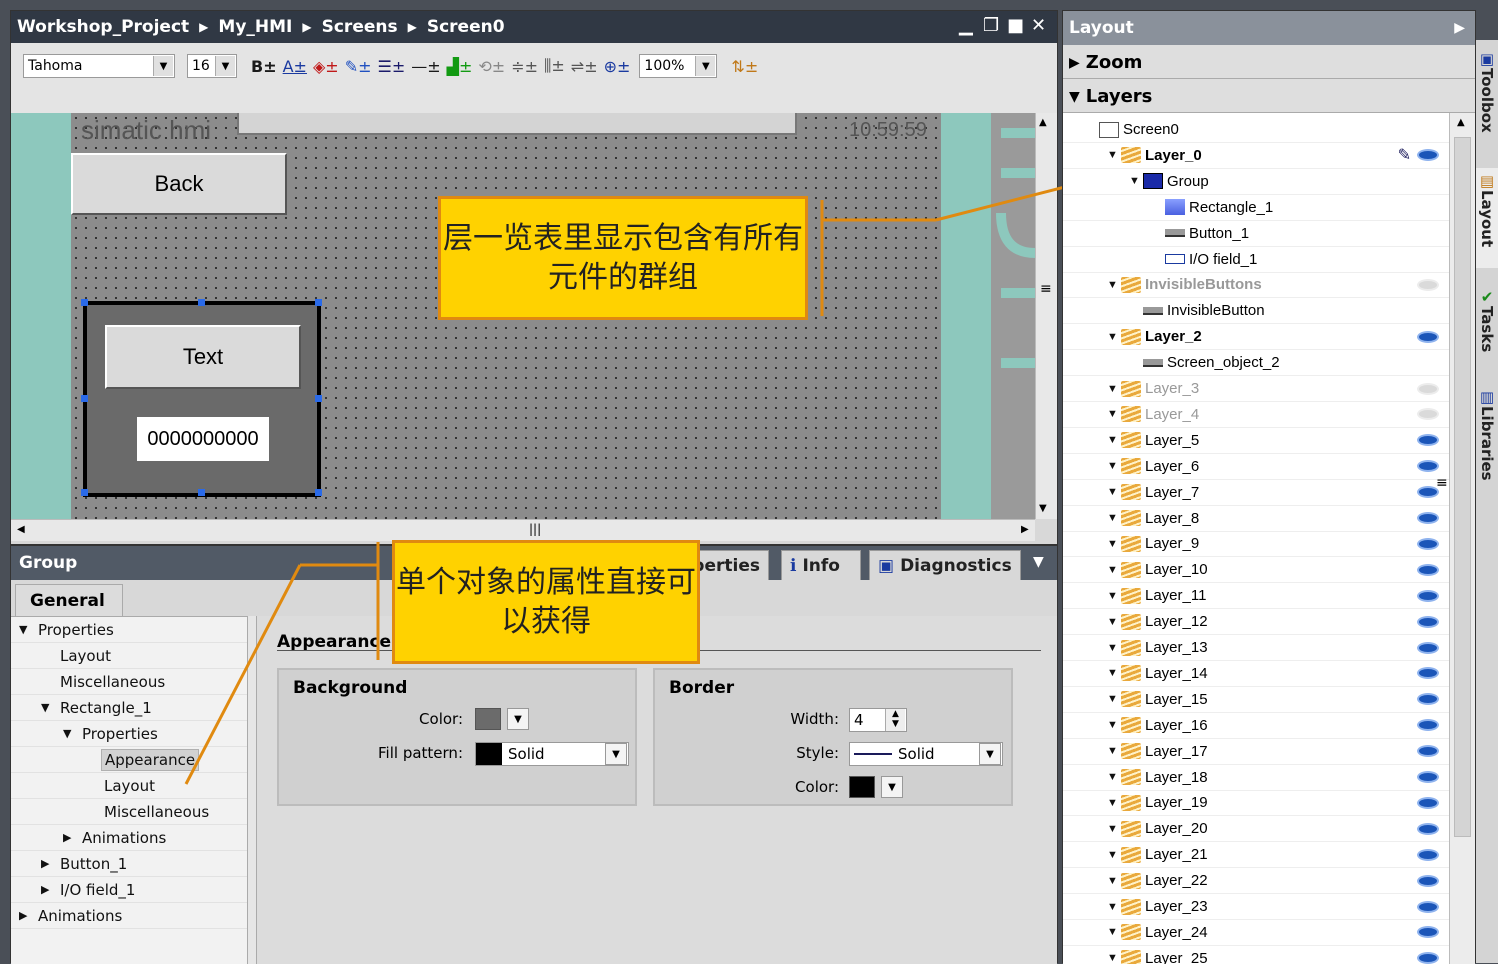 The image size is (1498, 964). What do you see at coordinates (1256, 337) in the screenshot?
I see `layer-row: ▼ Layer_2` at bounding box center [1256, 337].